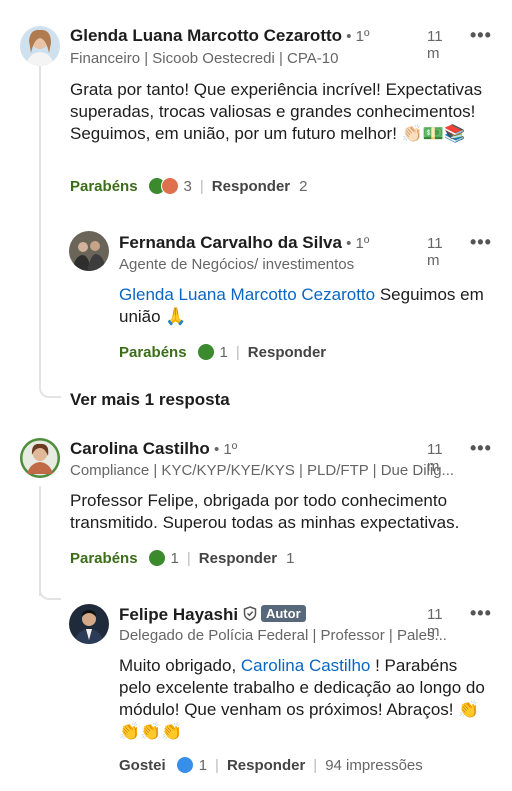 The height and width of the screenshot is (791, 512). Describe the element at coordinates (247, 294) in the screenshot. I see `mention-link: Glenda Luana Marcotto Cezarotto` at that location.